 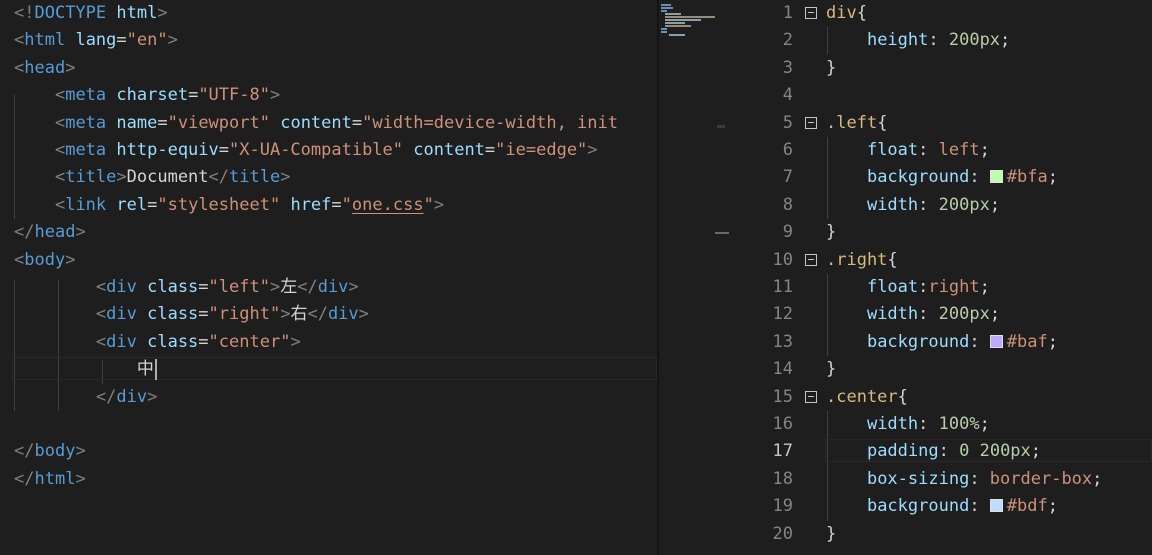 I want to click on html-code-line: </html>, so click(x=328, y=479).